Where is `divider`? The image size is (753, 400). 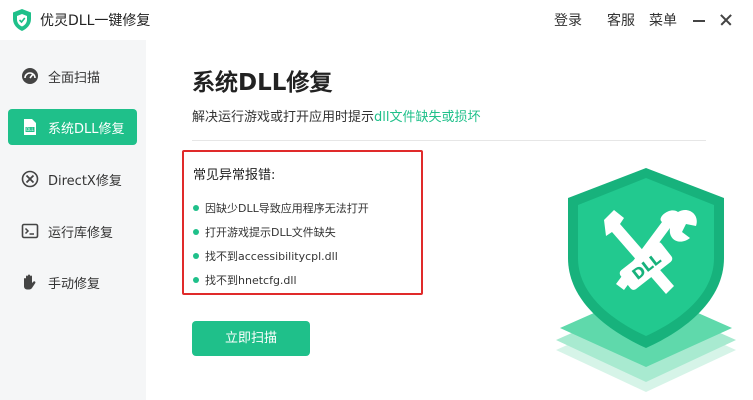
divider is located at coordinates (449, 140).